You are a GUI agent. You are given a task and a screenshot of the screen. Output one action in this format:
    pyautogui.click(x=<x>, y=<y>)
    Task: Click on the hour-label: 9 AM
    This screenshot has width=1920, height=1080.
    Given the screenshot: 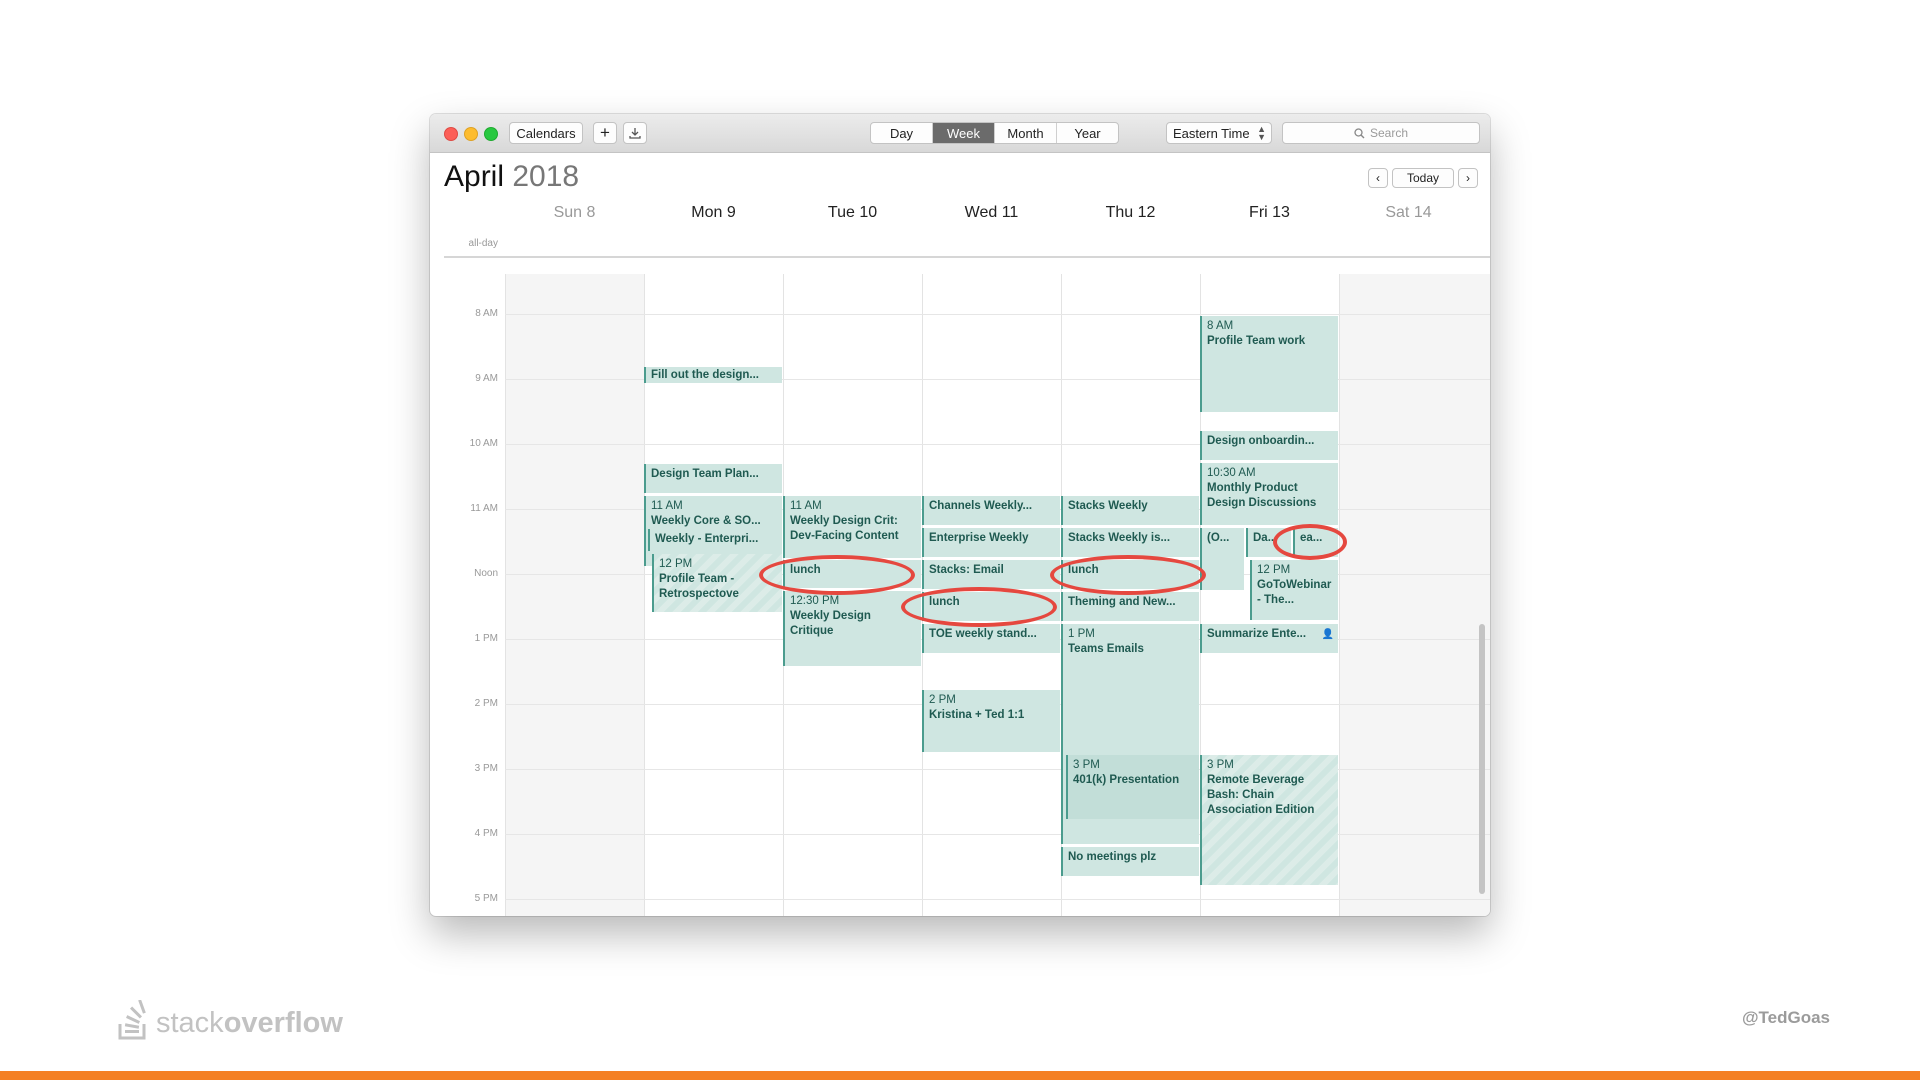 What is the action you would take?
    pyautogui.click(x=486, y=378)
    